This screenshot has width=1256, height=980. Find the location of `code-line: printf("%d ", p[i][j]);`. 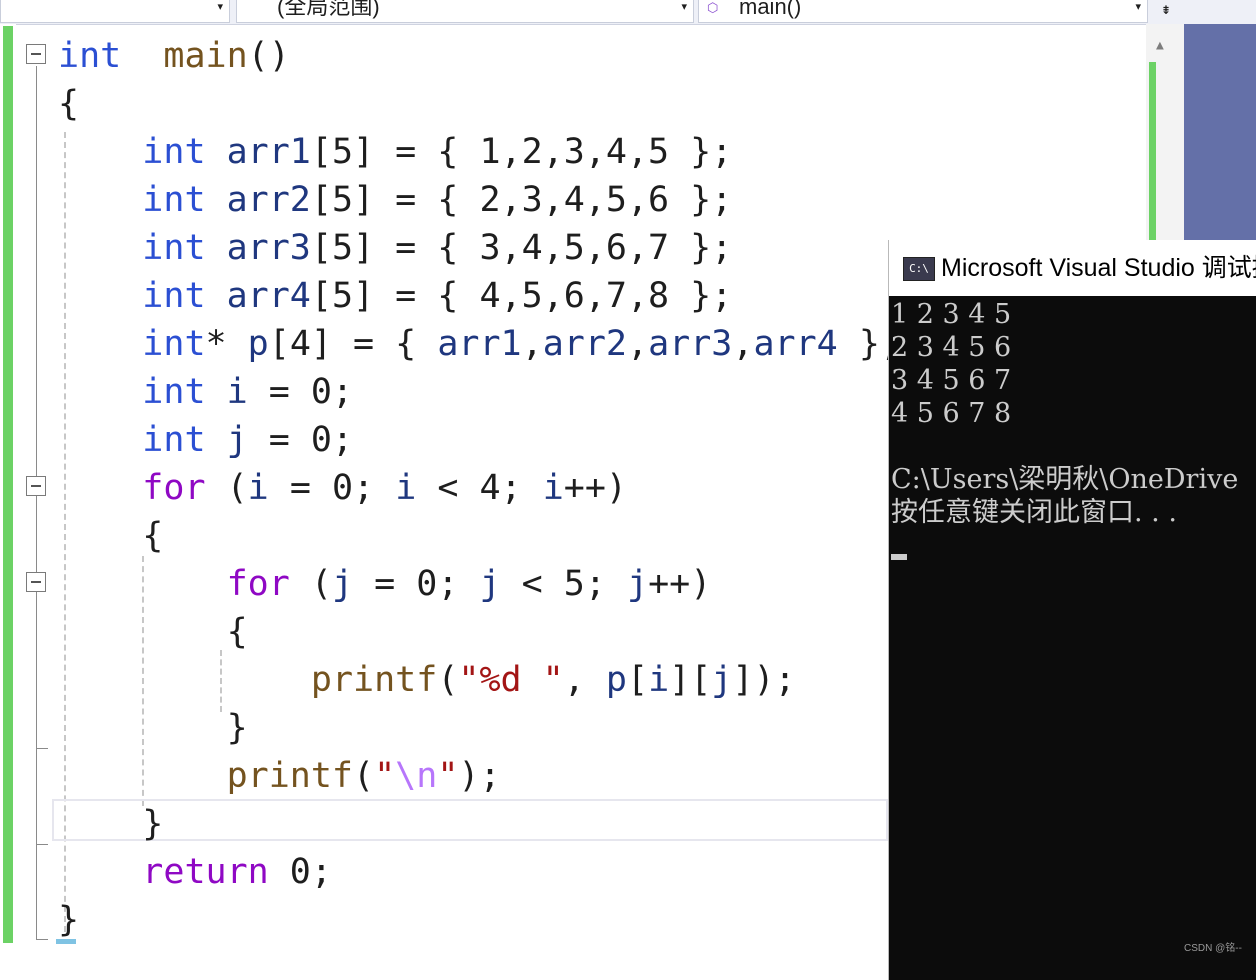

code-line: printf("%d ", p[i][j]); is located at coordinates (427, 680).